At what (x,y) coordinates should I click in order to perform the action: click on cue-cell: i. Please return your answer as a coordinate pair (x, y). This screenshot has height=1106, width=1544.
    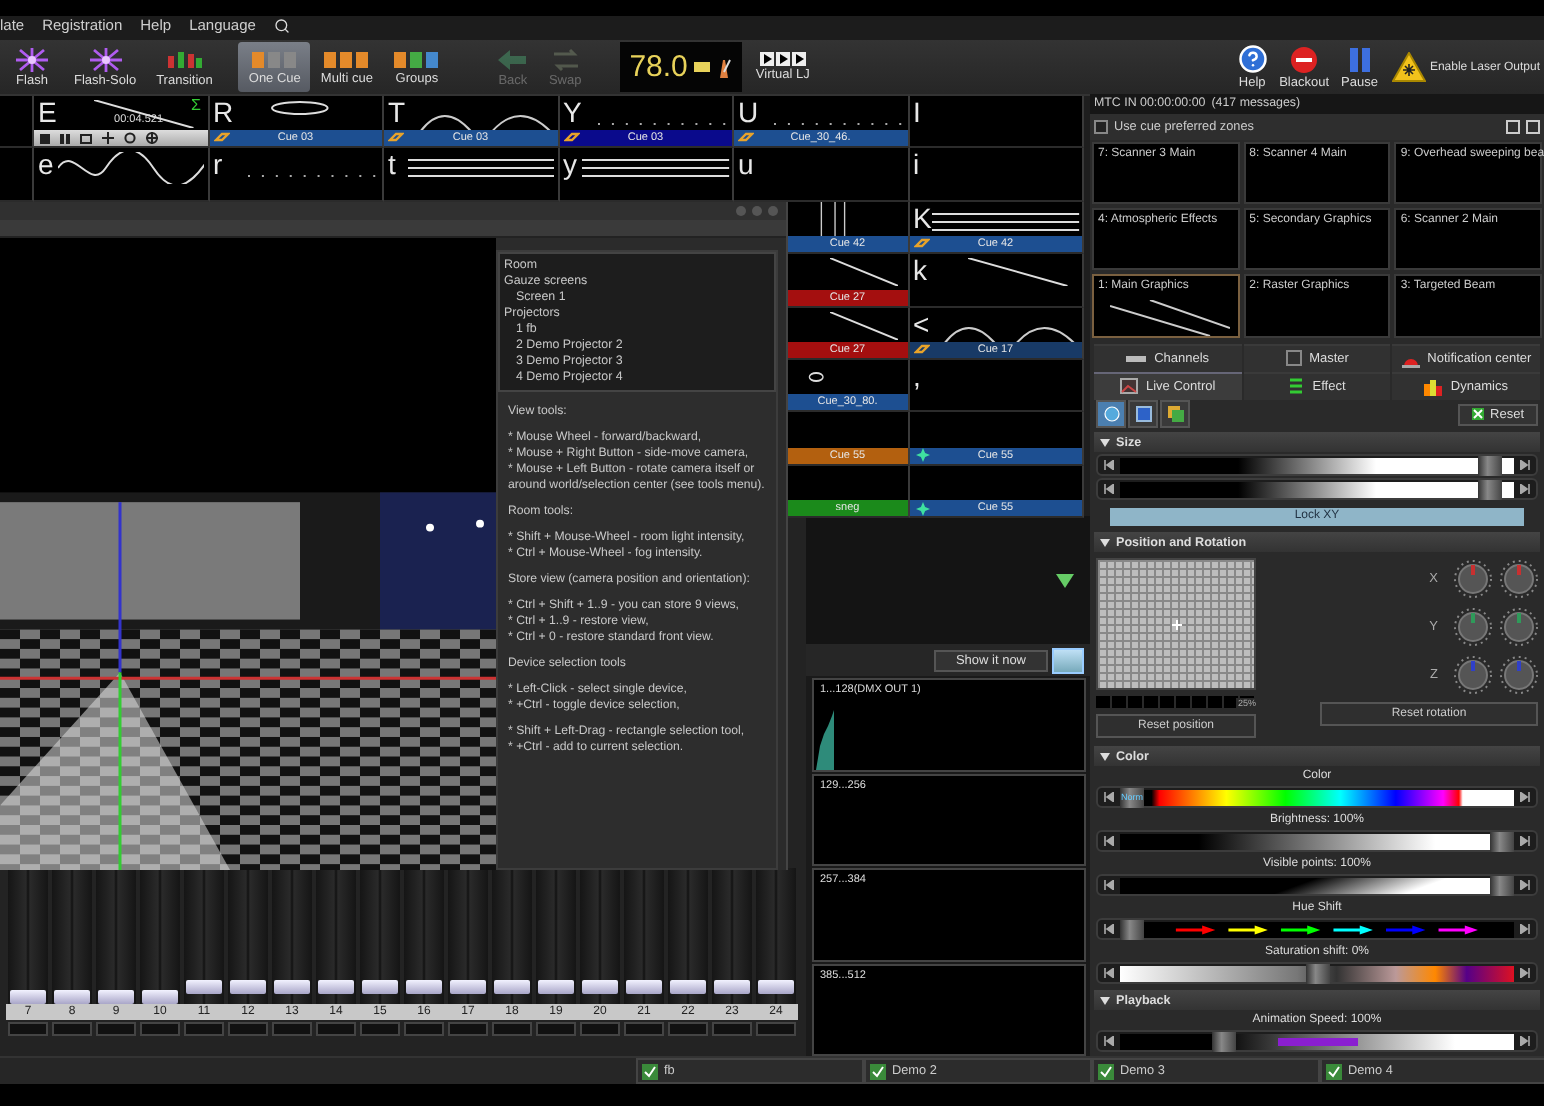
    Looking at the image, I should click on (996, 175).